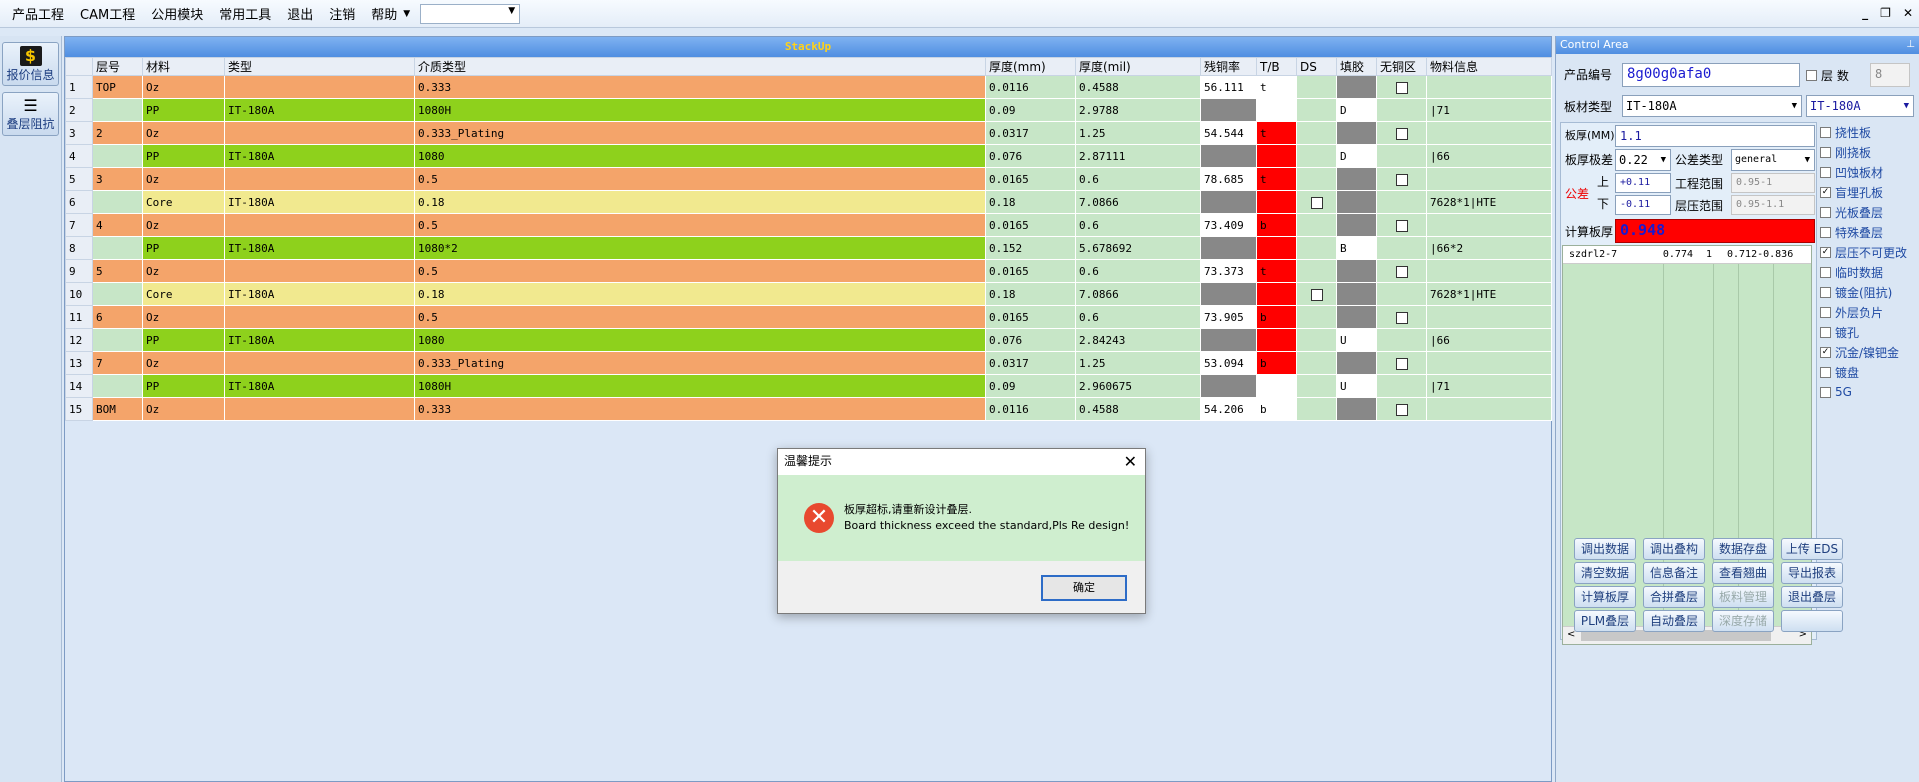 The image size is (1919, 782). What do you see at coordinates (700, 133) in the screenshot?
I see `dielectric-cell: 0.333_Plating` at bounding box center [700, 133].